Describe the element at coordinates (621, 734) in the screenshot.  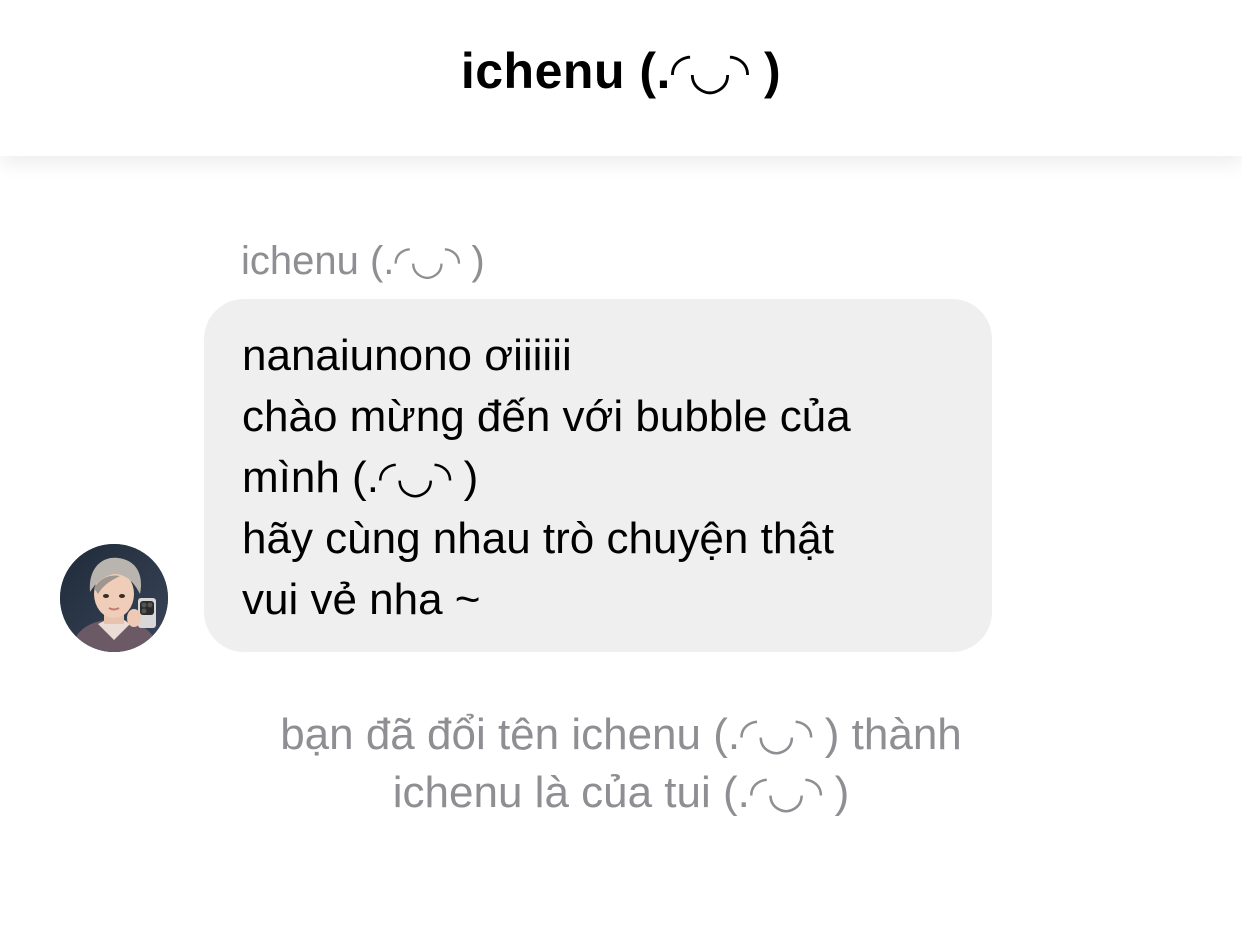
I see `system-notice-line: bạn đã đổi tên ichenu (.◜◡◝ ) thành` at that location.